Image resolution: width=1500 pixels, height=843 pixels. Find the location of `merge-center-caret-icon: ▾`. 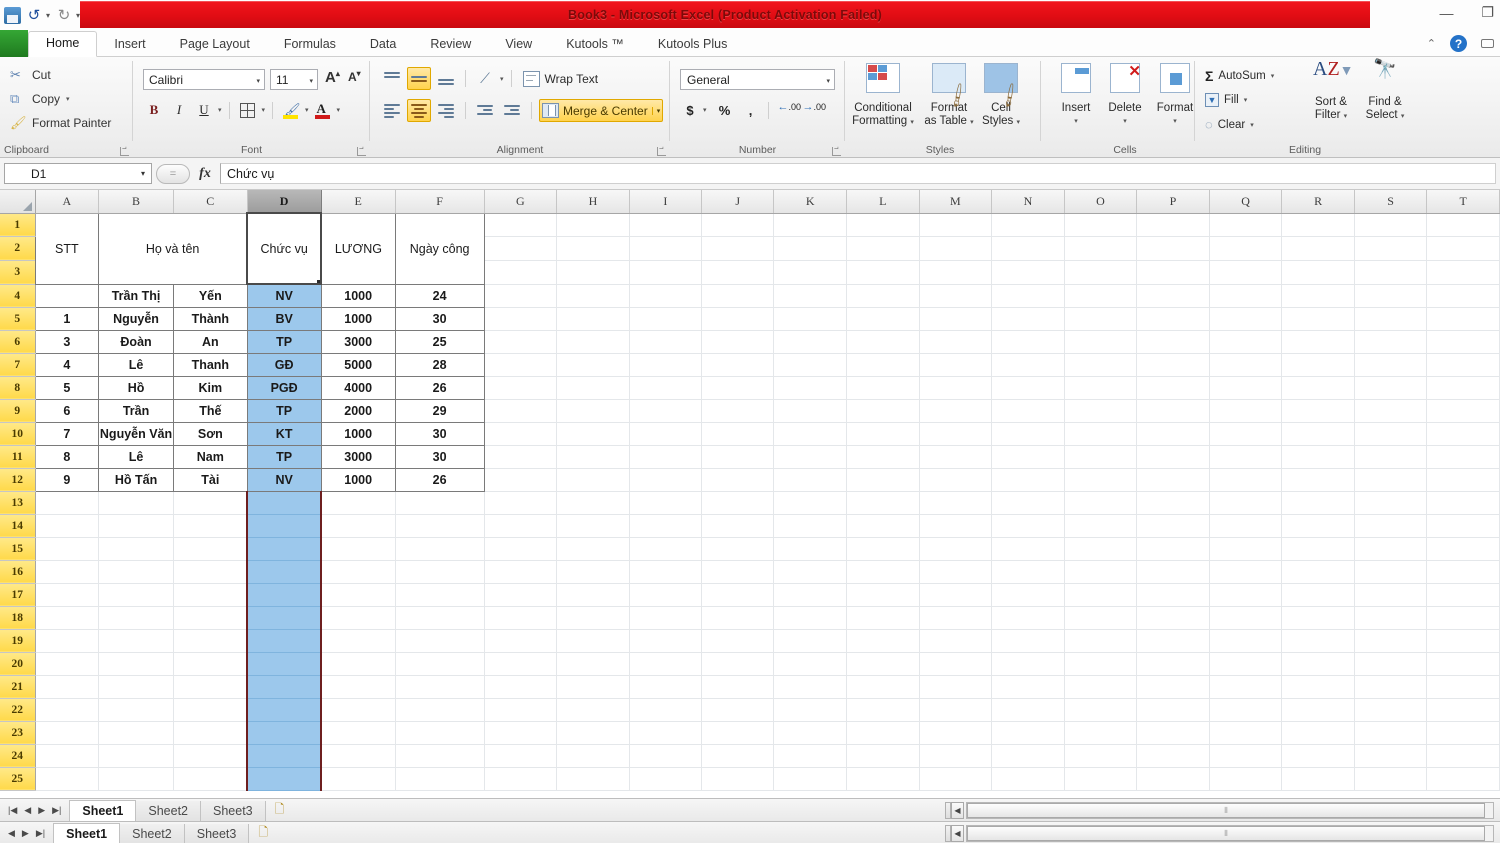

merge-center-caret-icon: ▾ is located at coordinates (655, 110).